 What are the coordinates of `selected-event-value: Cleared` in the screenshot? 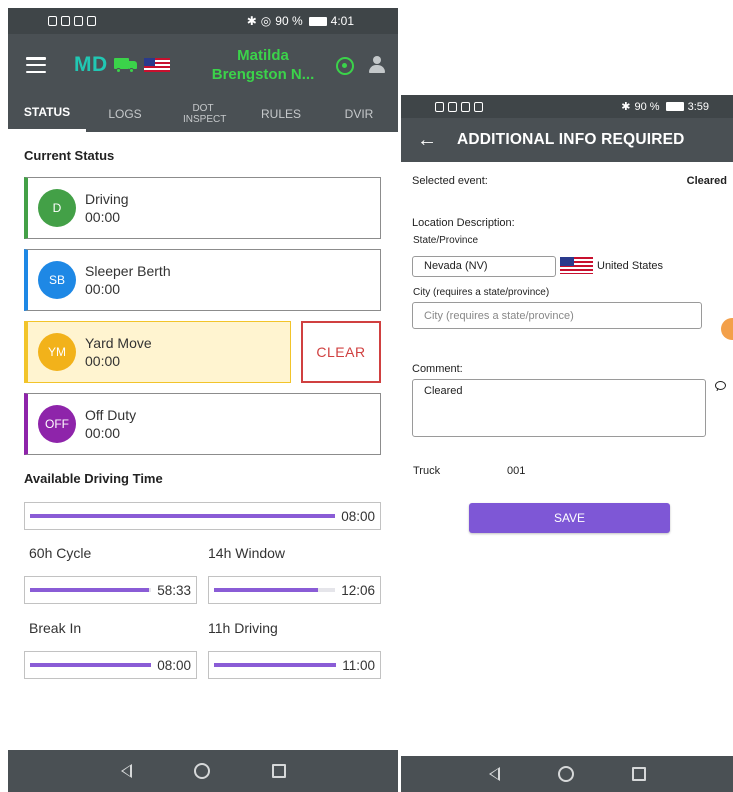 It's located at (706, 181).